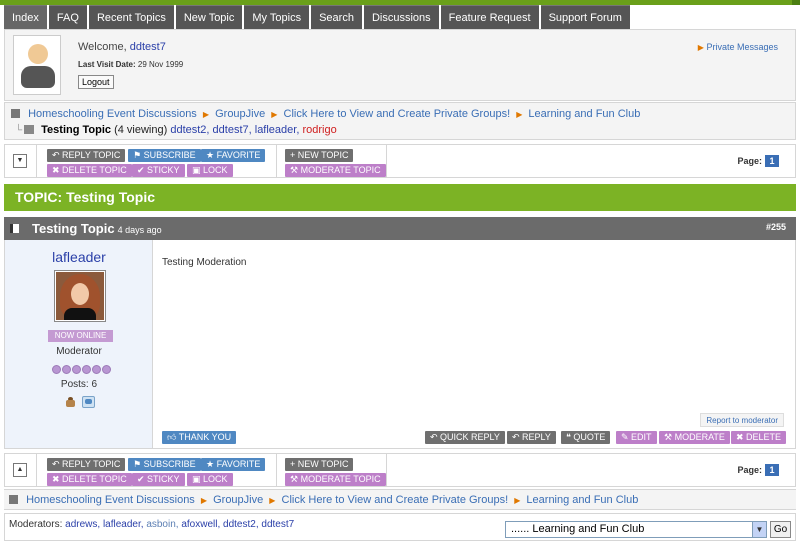  Describe the element at coordinates (79, 257) in the screenshot. I see `author-name: lafleader` at that location.